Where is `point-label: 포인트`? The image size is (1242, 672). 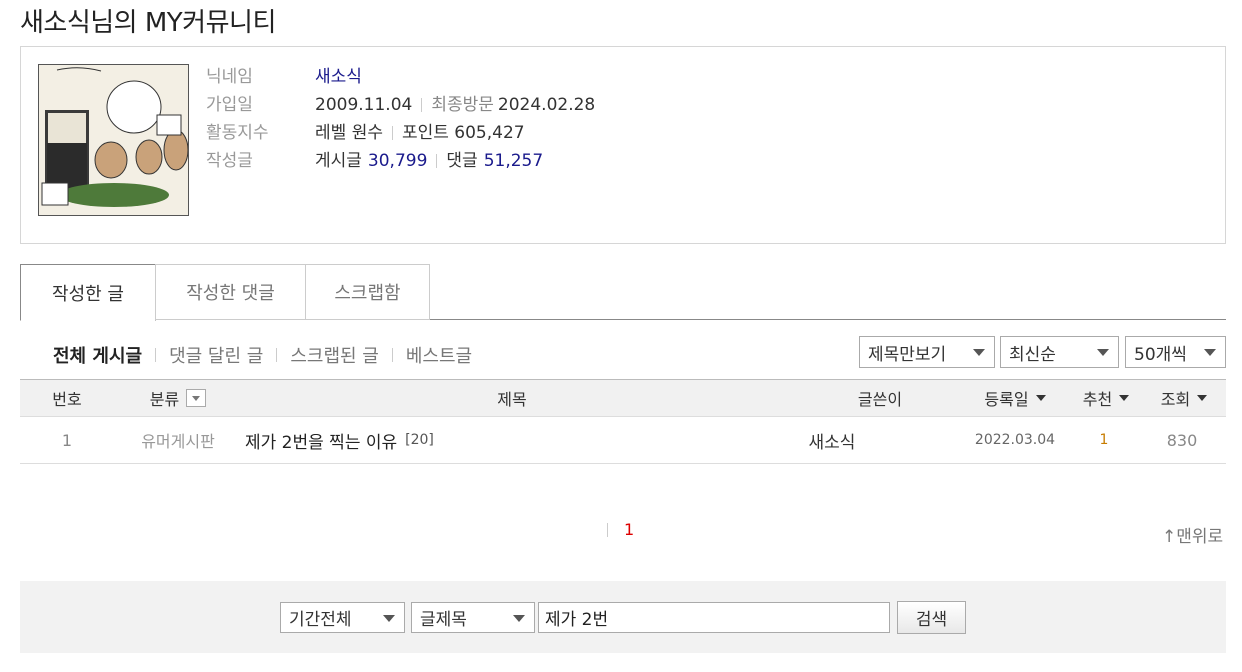
point-label: 포인트 is located at coordinates (425, 133).